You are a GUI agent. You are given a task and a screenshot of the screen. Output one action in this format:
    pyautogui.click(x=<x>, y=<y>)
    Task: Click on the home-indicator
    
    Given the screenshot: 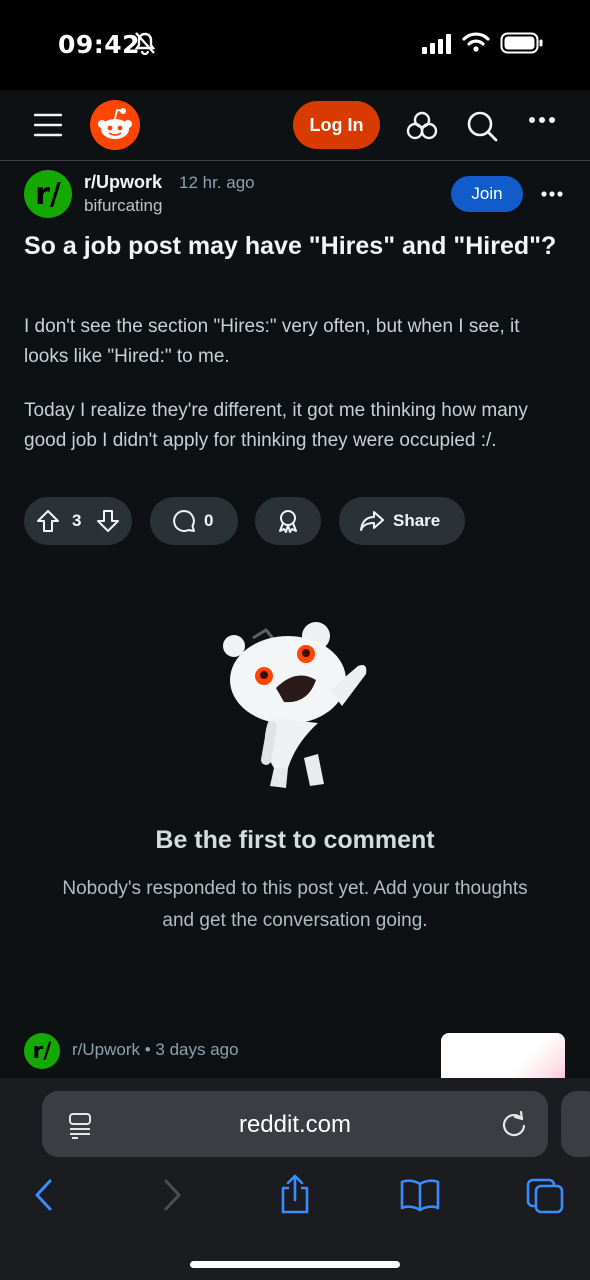 What is the action you would take?
    pyautogui.click(x=295, y=1264)
    